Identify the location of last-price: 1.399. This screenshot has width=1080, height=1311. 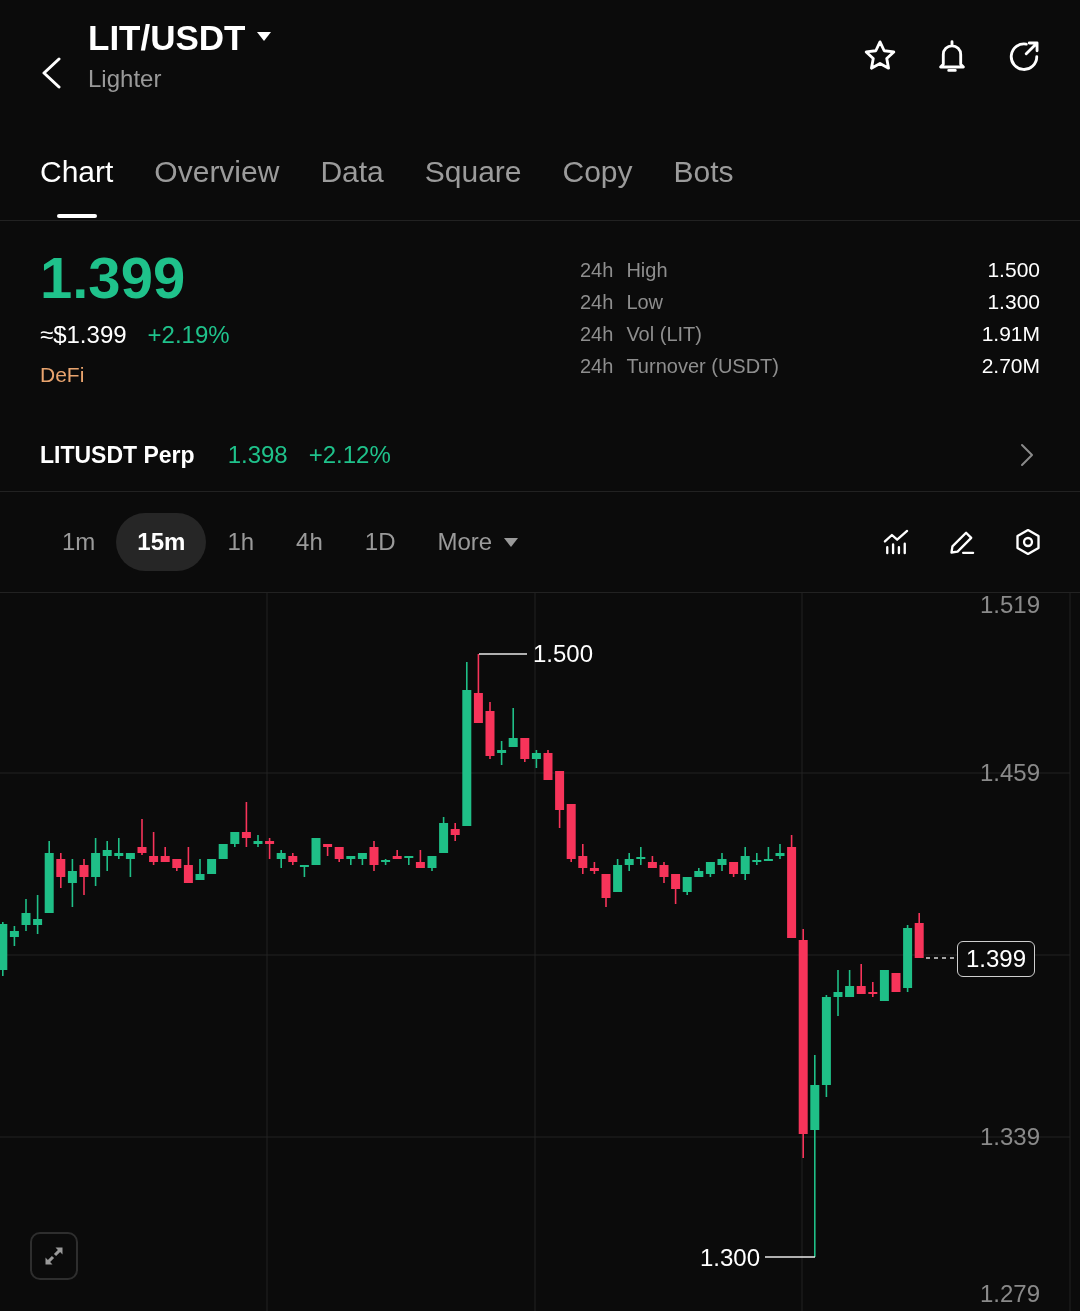
(113, 278).